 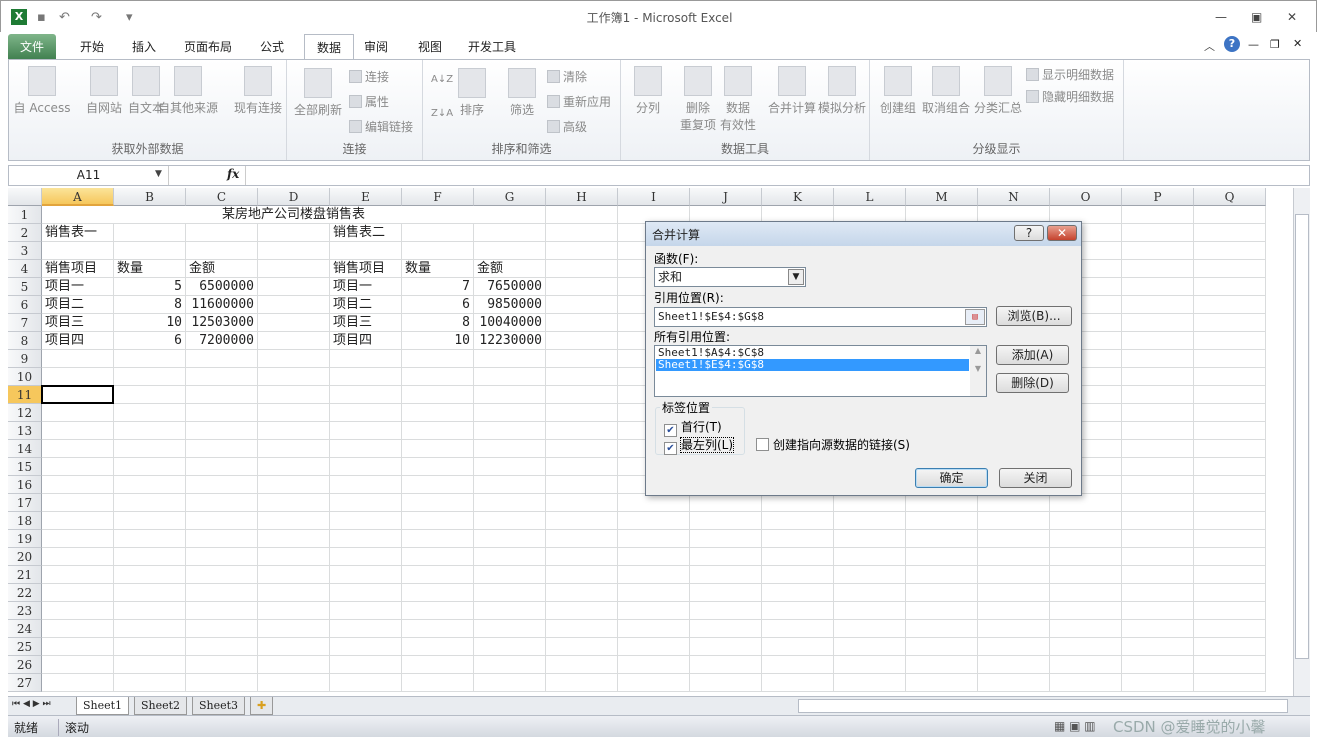 I want to click on cell-D17, so click(x=294, y=503).